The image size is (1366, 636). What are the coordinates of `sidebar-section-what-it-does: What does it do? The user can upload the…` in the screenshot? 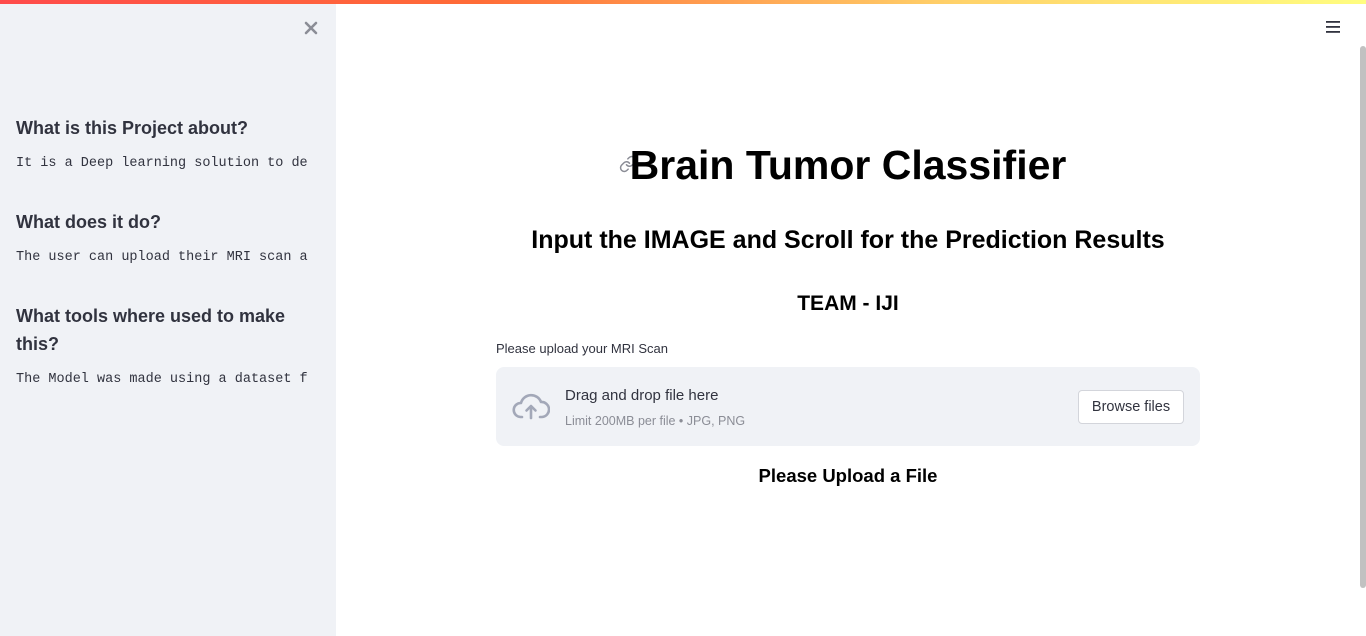 It's located at (168, 238).